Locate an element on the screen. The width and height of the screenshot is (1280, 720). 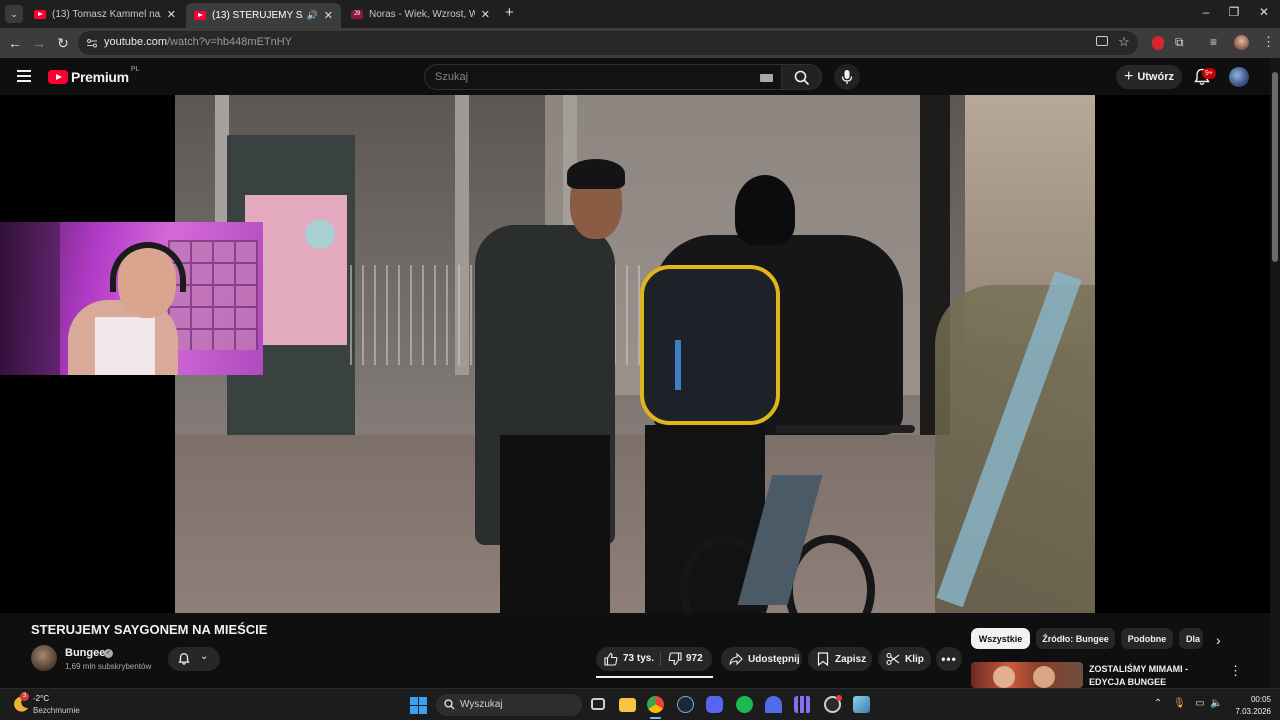
share-icon is located at coordinates (736, 659).